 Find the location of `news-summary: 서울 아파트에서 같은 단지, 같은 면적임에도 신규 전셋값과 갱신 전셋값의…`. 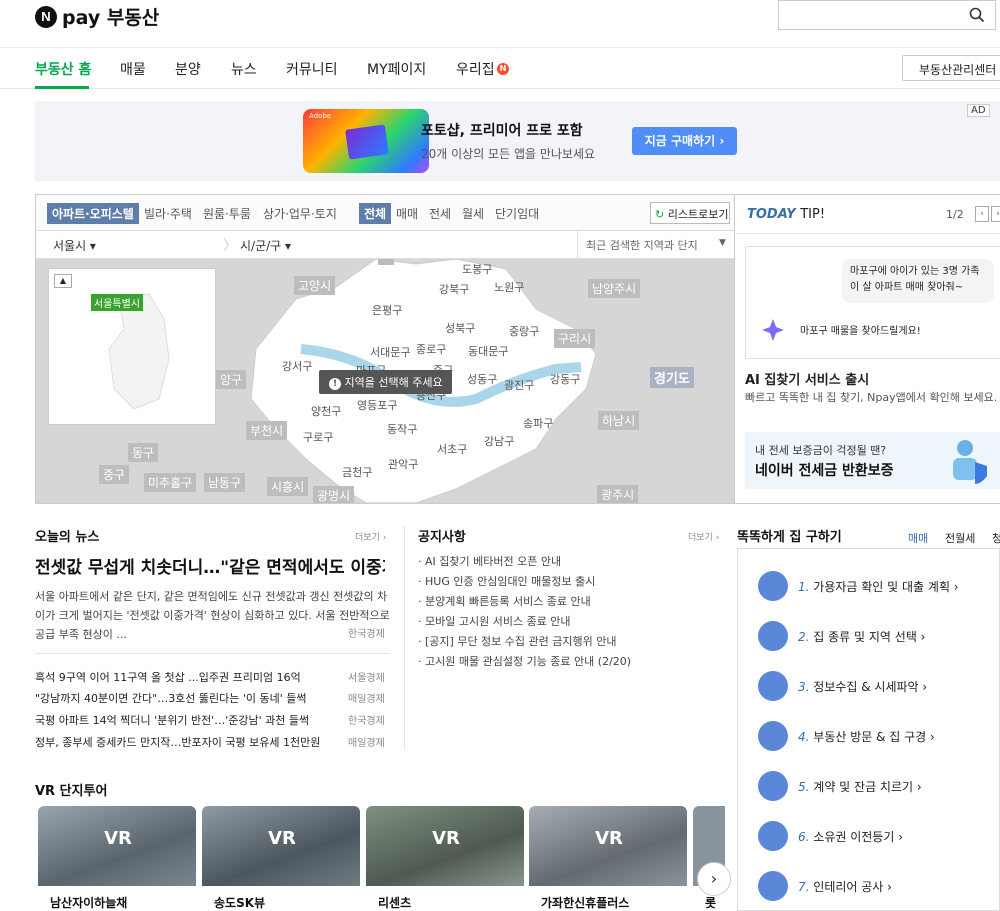

news-summary: 서울 아파트에서 같은 단지, 같은 면적임에도 신규 전셋값과 갱신 전셋값의… is located at coordinates (213, 615).